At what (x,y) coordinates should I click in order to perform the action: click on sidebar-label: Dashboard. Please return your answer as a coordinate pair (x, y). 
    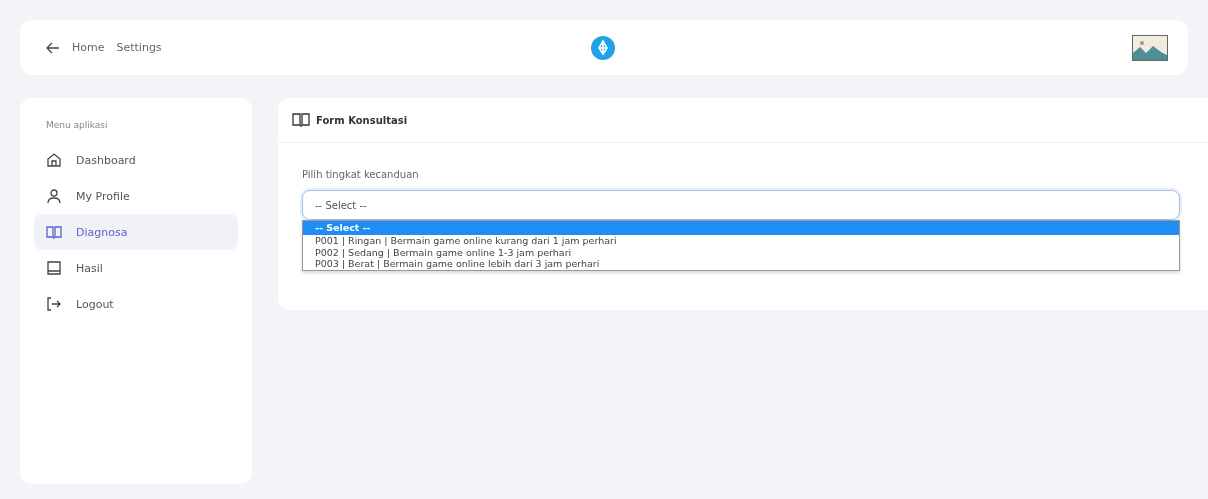
    Looking at the image, I should click on (106, 160).